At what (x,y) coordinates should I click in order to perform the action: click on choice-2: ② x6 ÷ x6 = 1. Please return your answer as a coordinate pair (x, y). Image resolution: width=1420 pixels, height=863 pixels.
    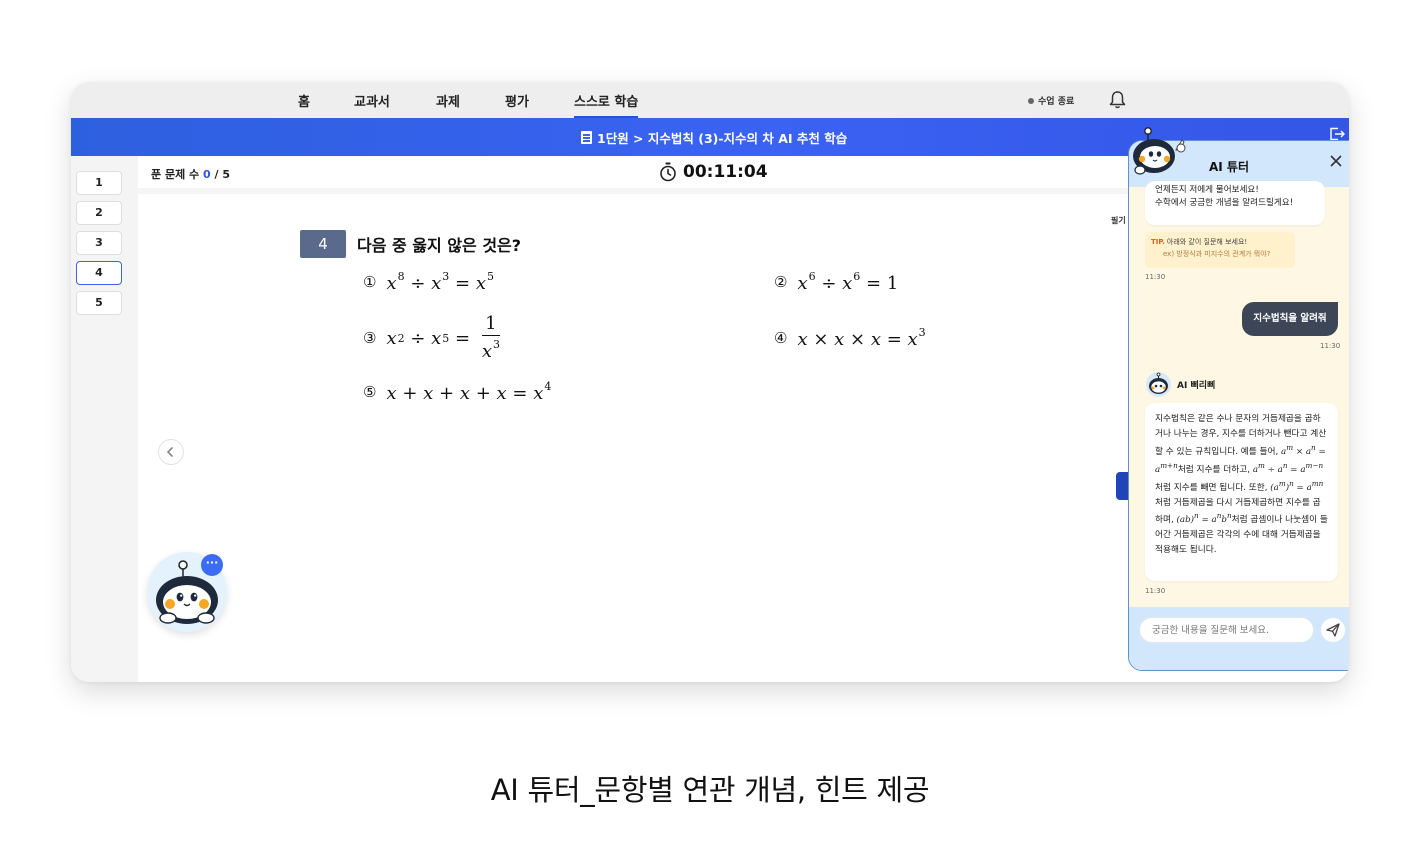
    Looking at the image, I should click on (836, 282).